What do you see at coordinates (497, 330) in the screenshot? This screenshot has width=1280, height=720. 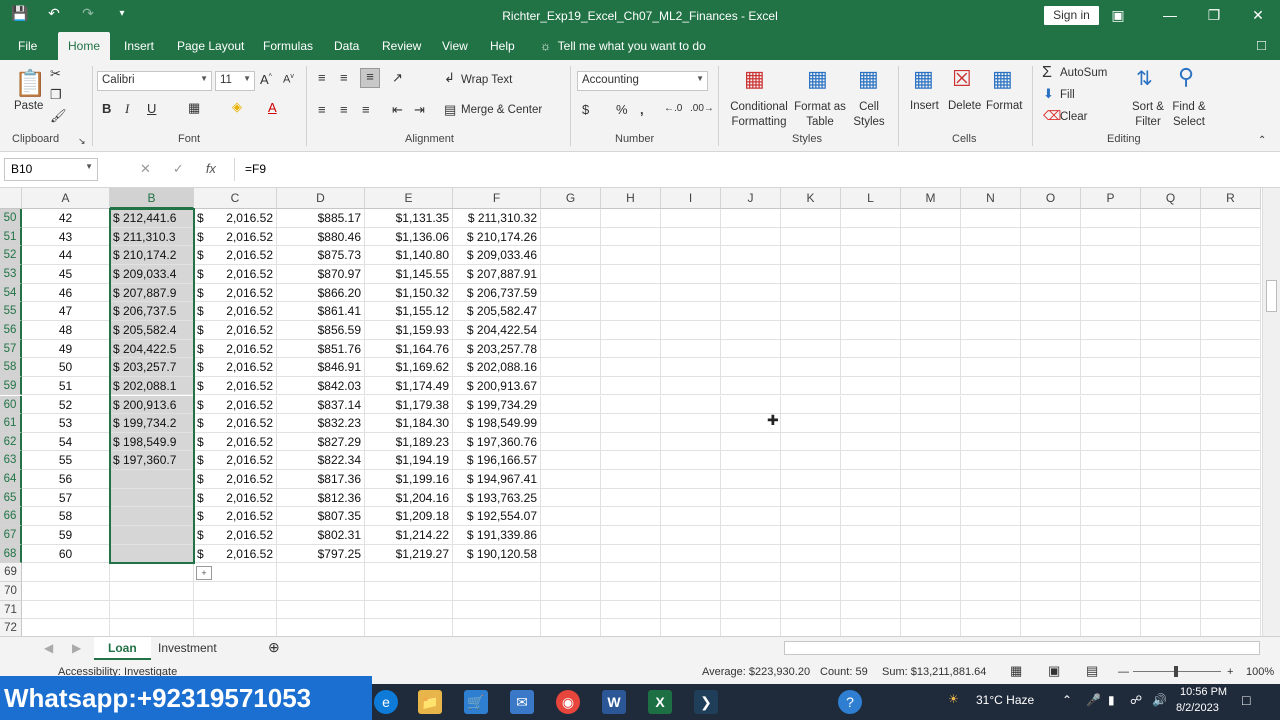 I see `cell-f: $ 204,422.54` at bounding box center [497, 330].